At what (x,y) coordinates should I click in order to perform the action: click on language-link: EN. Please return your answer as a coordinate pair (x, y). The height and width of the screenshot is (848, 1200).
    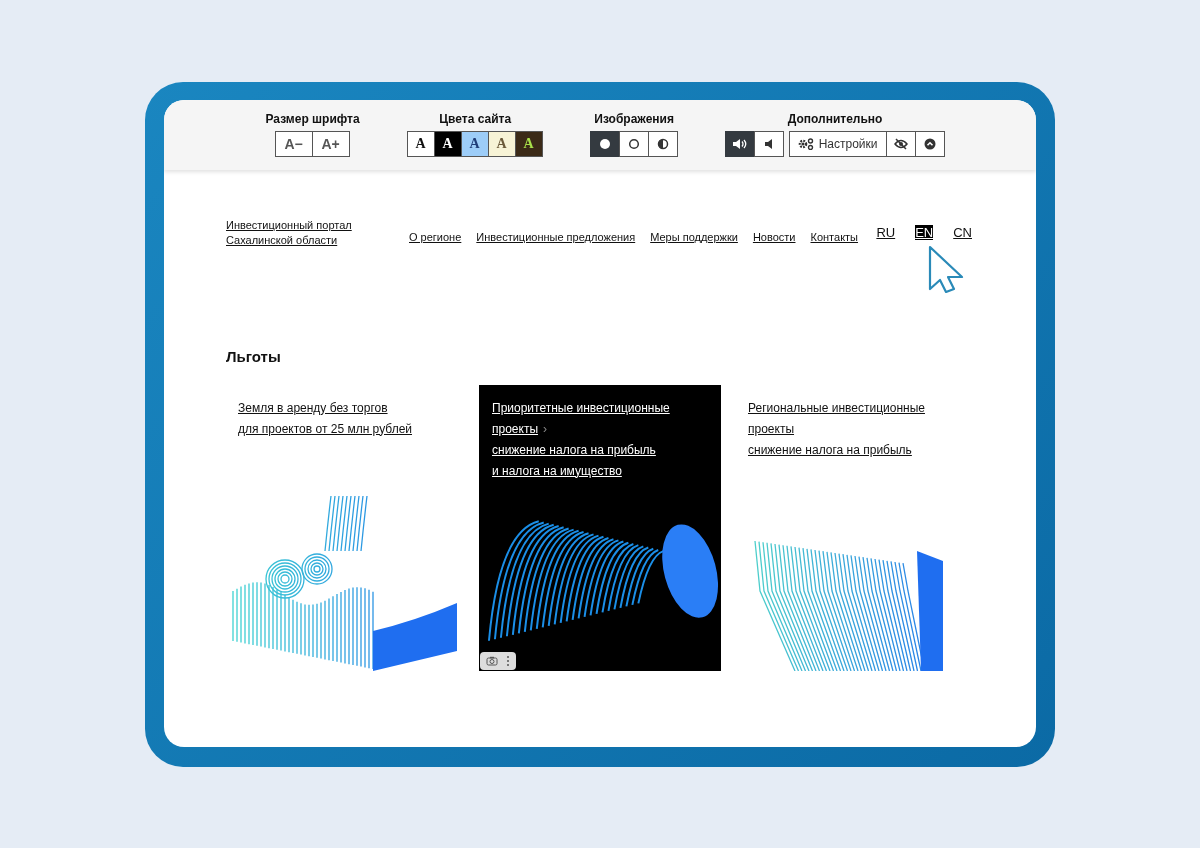
    Looking at the image, I should click on (924, 232).